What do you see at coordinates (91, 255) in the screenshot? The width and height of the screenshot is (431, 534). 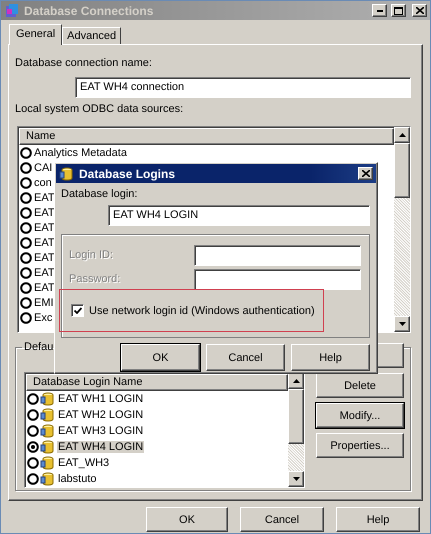 I see `field-label: Login ID:` at bounding box center [91, 255].